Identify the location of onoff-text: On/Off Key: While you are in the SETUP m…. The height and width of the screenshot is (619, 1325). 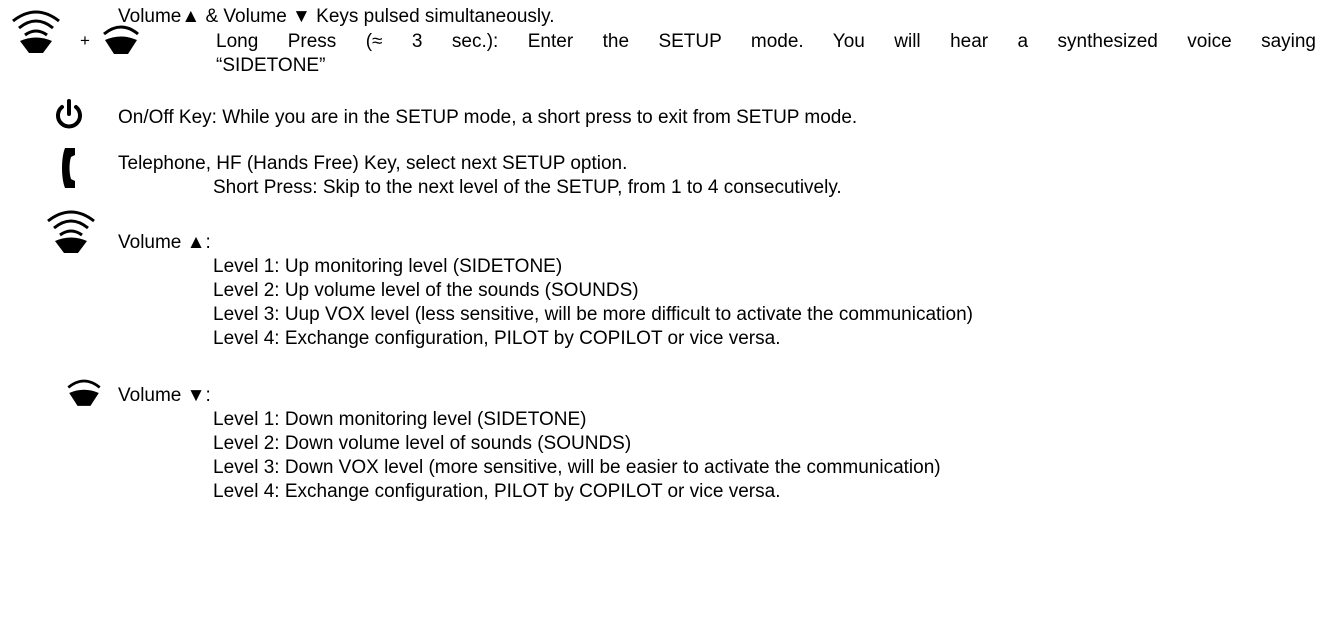
(488, 117).